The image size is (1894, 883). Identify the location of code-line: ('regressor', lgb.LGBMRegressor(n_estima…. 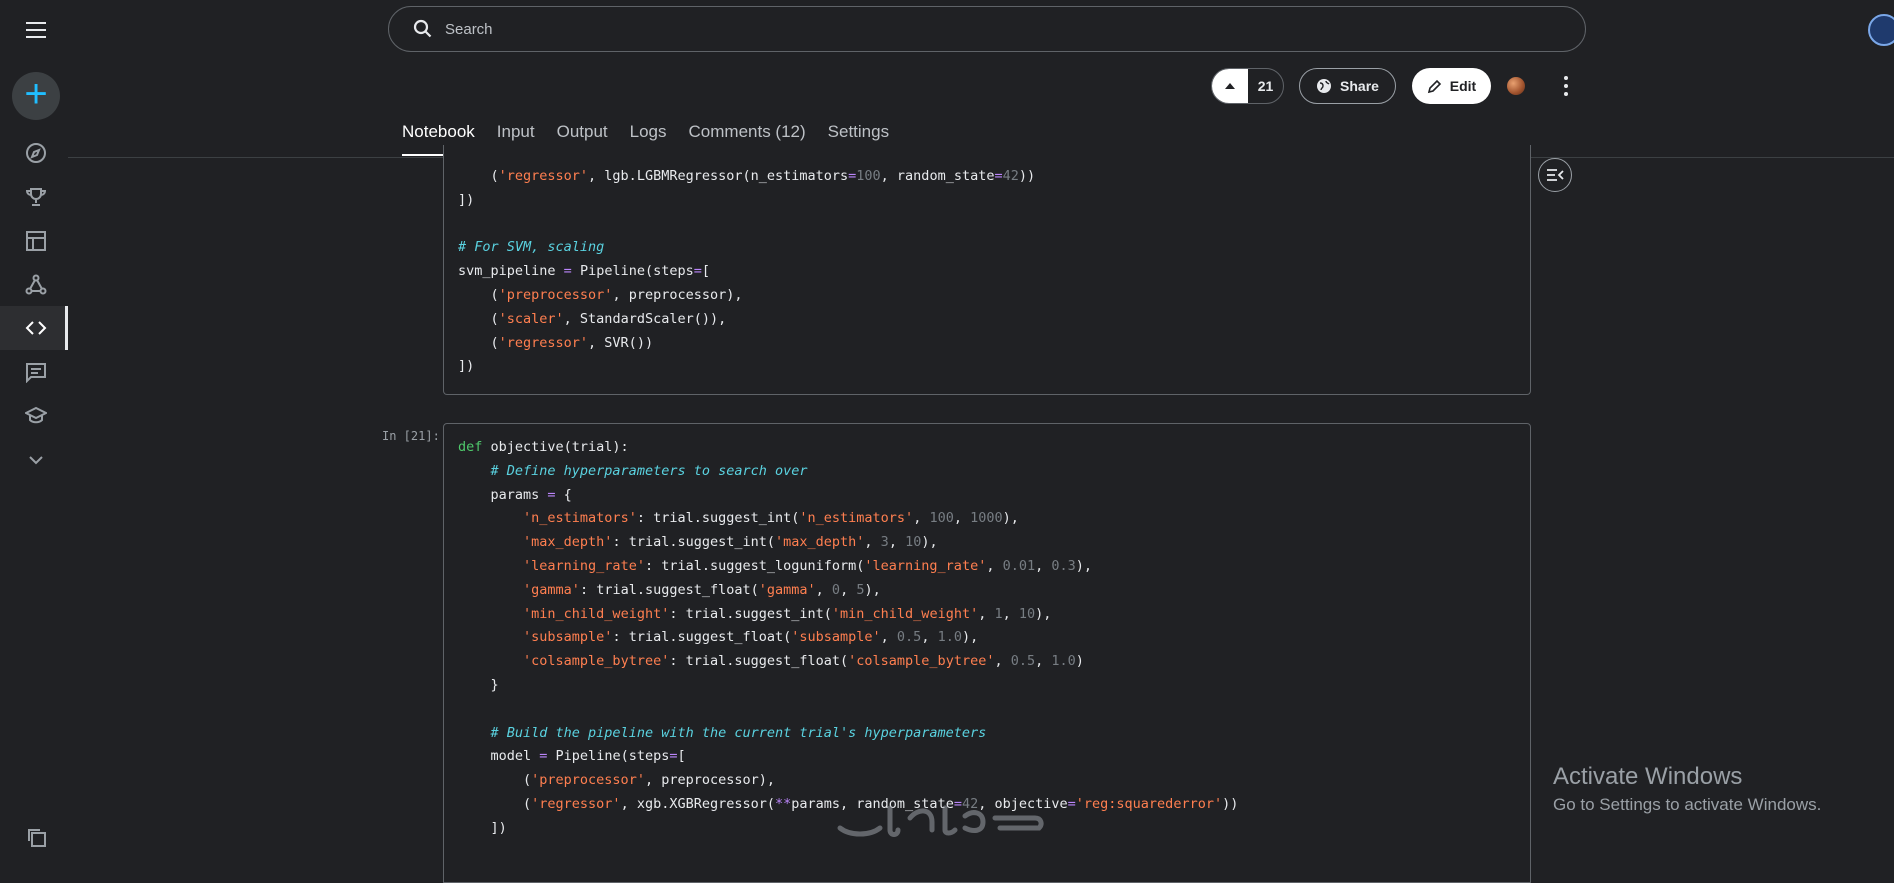
(747, 176).